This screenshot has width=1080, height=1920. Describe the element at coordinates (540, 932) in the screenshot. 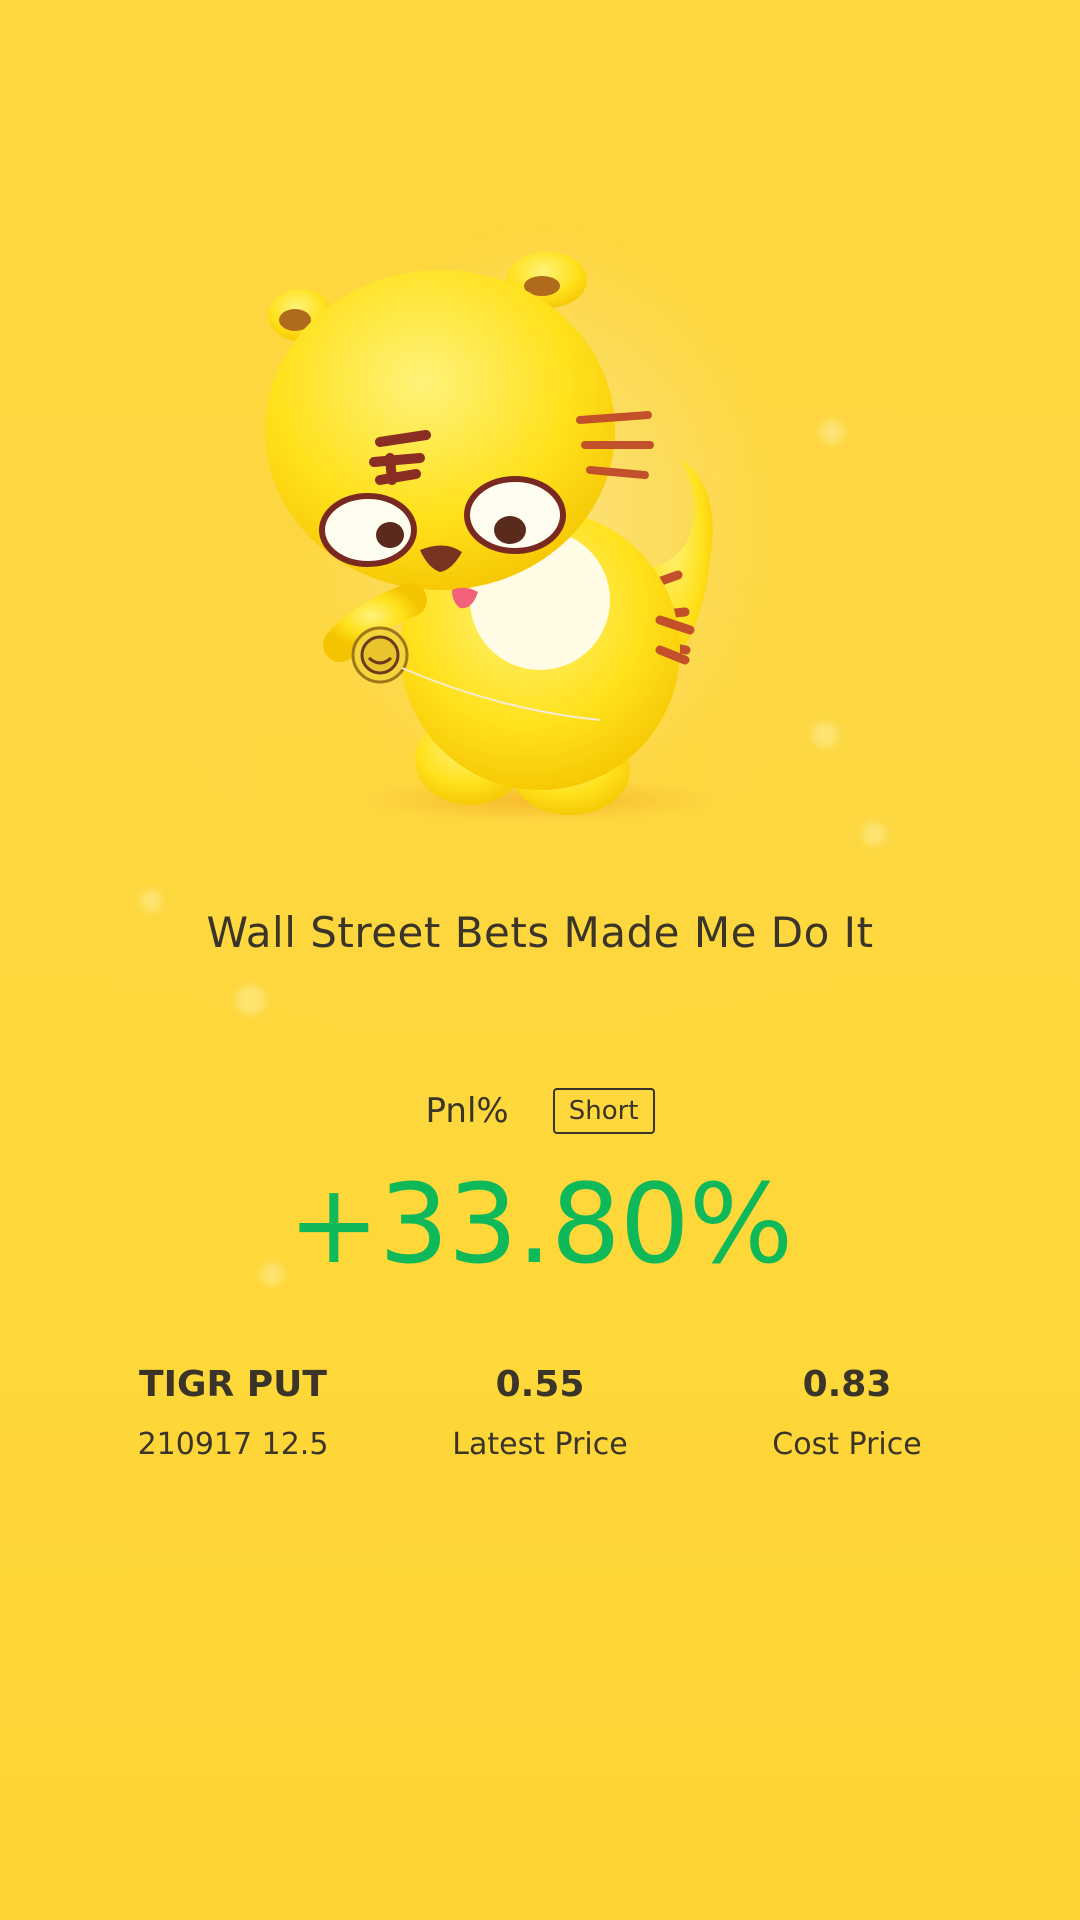

I see `page-title: Wall Street Bets Made Me Do It` at that location.